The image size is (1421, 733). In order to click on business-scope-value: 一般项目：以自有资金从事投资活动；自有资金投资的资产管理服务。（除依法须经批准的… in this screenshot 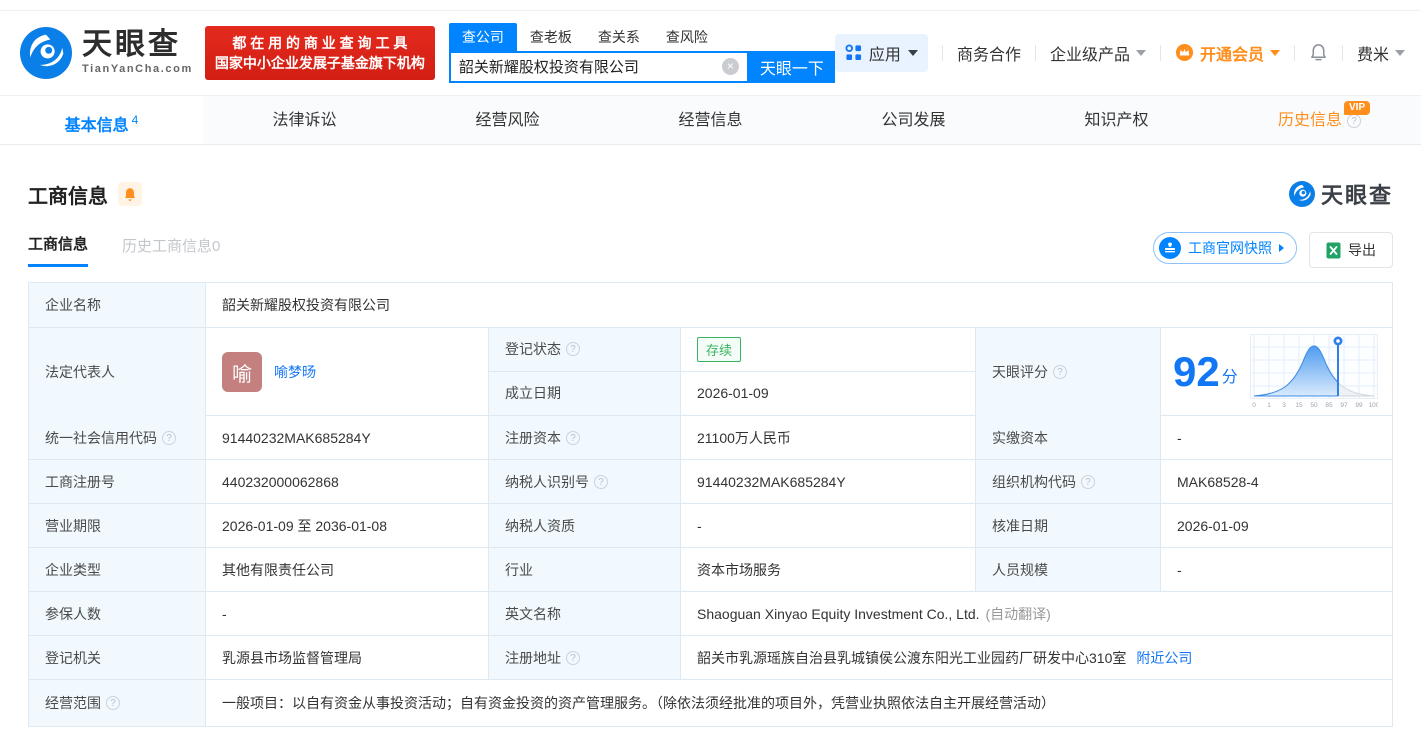, I will do `click(638, 703)`.